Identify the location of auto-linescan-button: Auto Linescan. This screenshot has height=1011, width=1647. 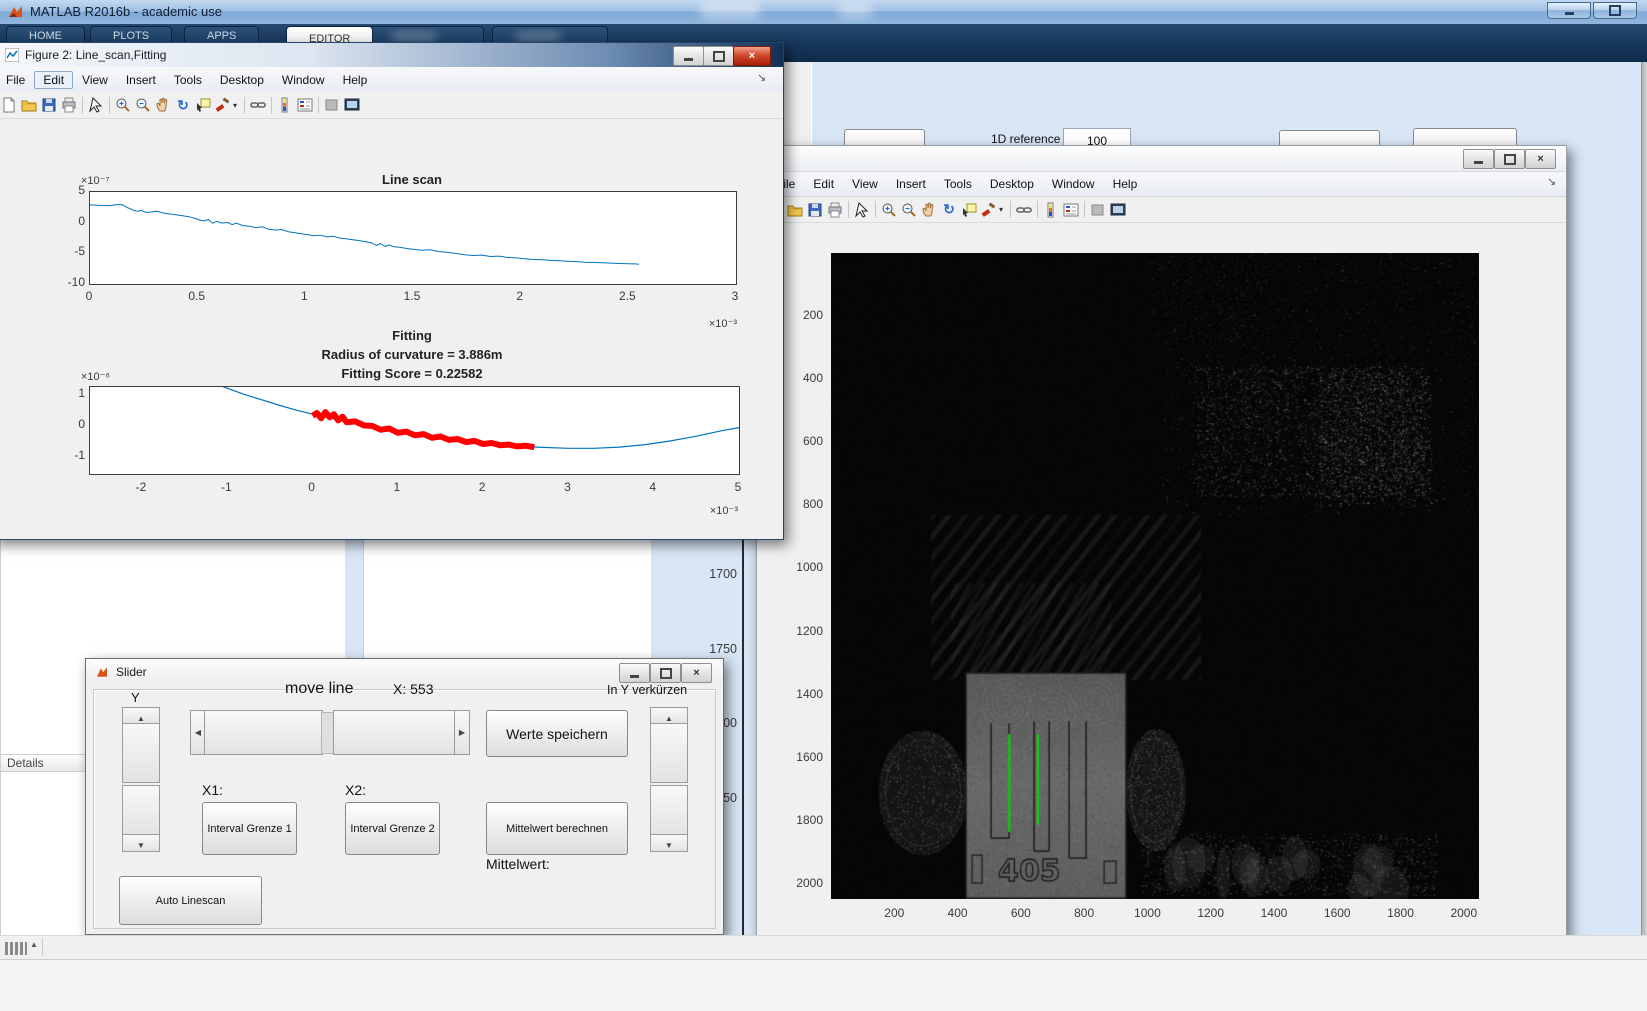
(190, 900).